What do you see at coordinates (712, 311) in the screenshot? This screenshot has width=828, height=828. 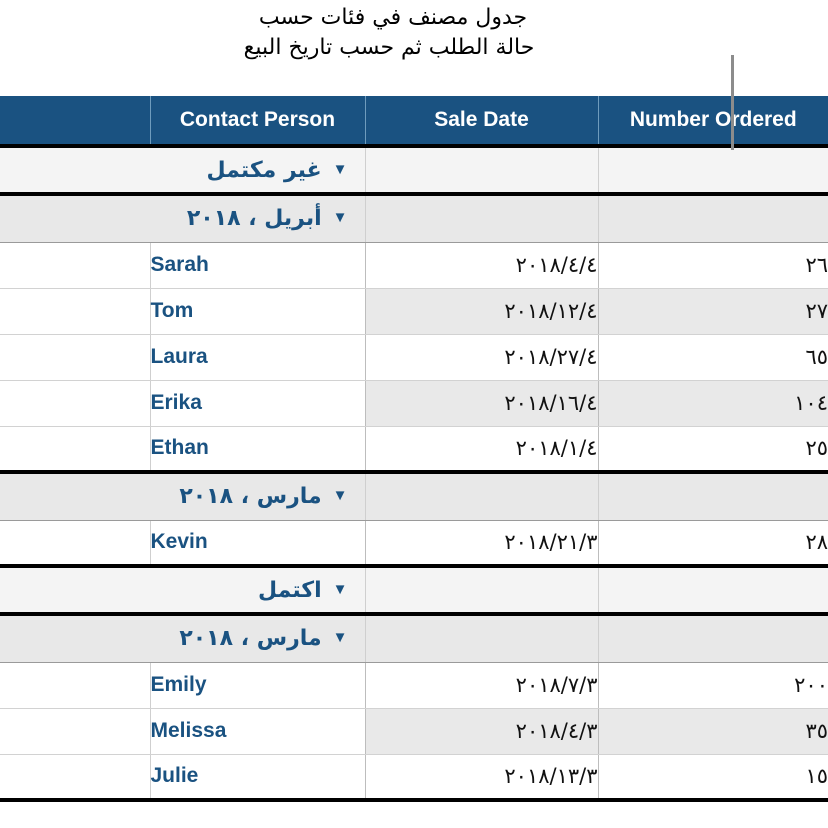 I see `cell-number-ordered: ٢٧` at bounding box center [712, 311].